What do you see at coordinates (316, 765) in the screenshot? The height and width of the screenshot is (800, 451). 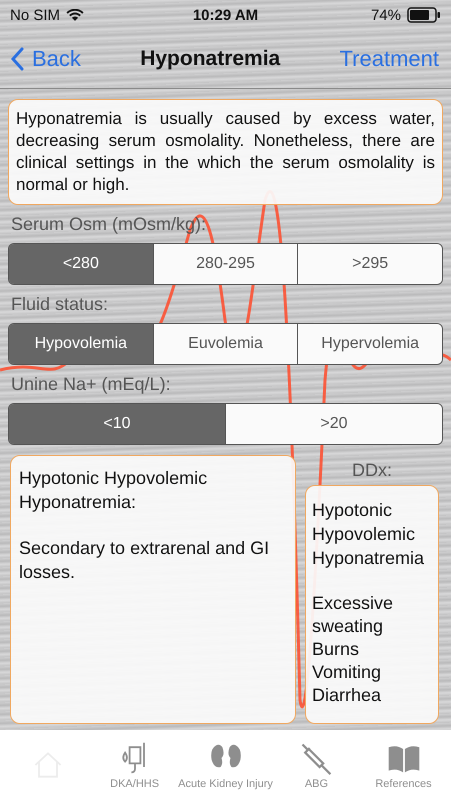 I see `tab-bar-item: ABG` at bounding box center [316, 765].